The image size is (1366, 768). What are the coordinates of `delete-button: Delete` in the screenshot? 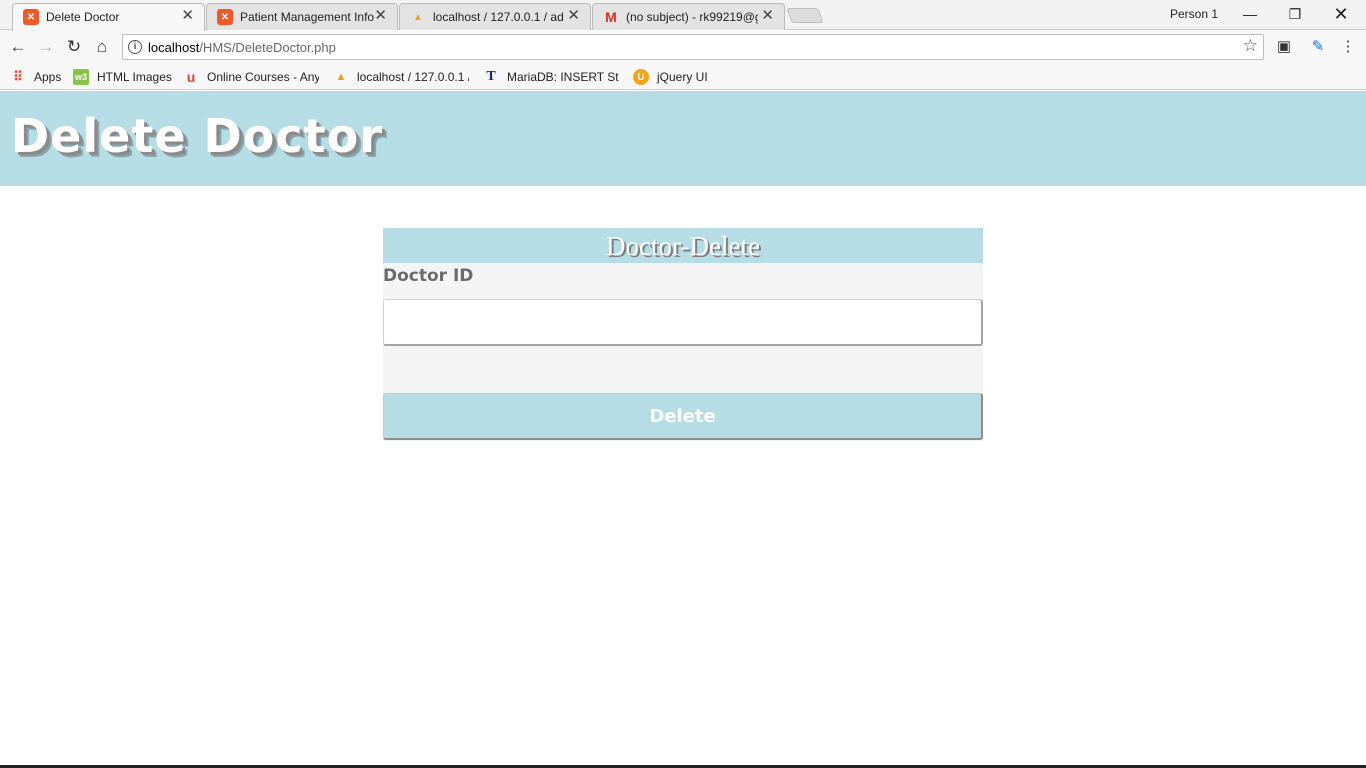 It's located at (683, 416).